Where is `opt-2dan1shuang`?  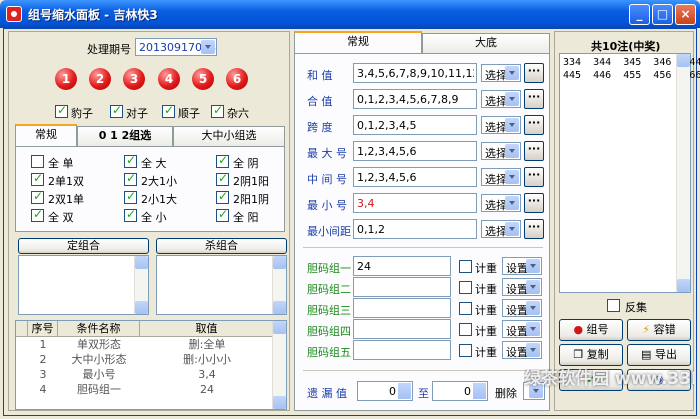
opt-2dan1shuang is located at coordinates (37, 178).